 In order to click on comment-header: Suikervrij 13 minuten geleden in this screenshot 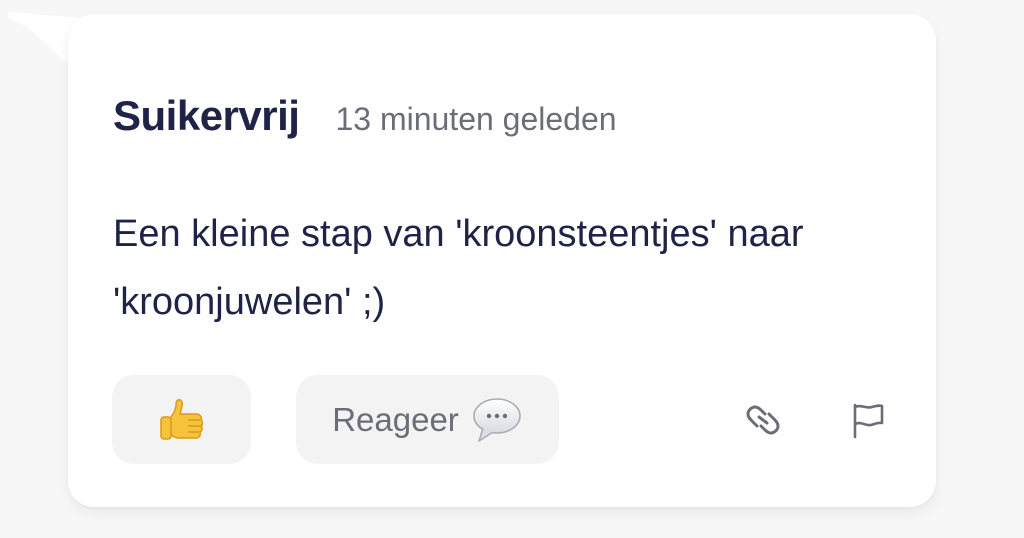, I will do `click(365, 116)`.